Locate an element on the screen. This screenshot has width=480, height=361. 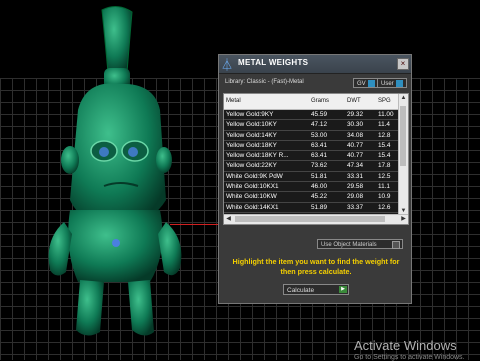
table-vertical-scrollbar: ▲ ▼ is located at coordinates (403, 155).